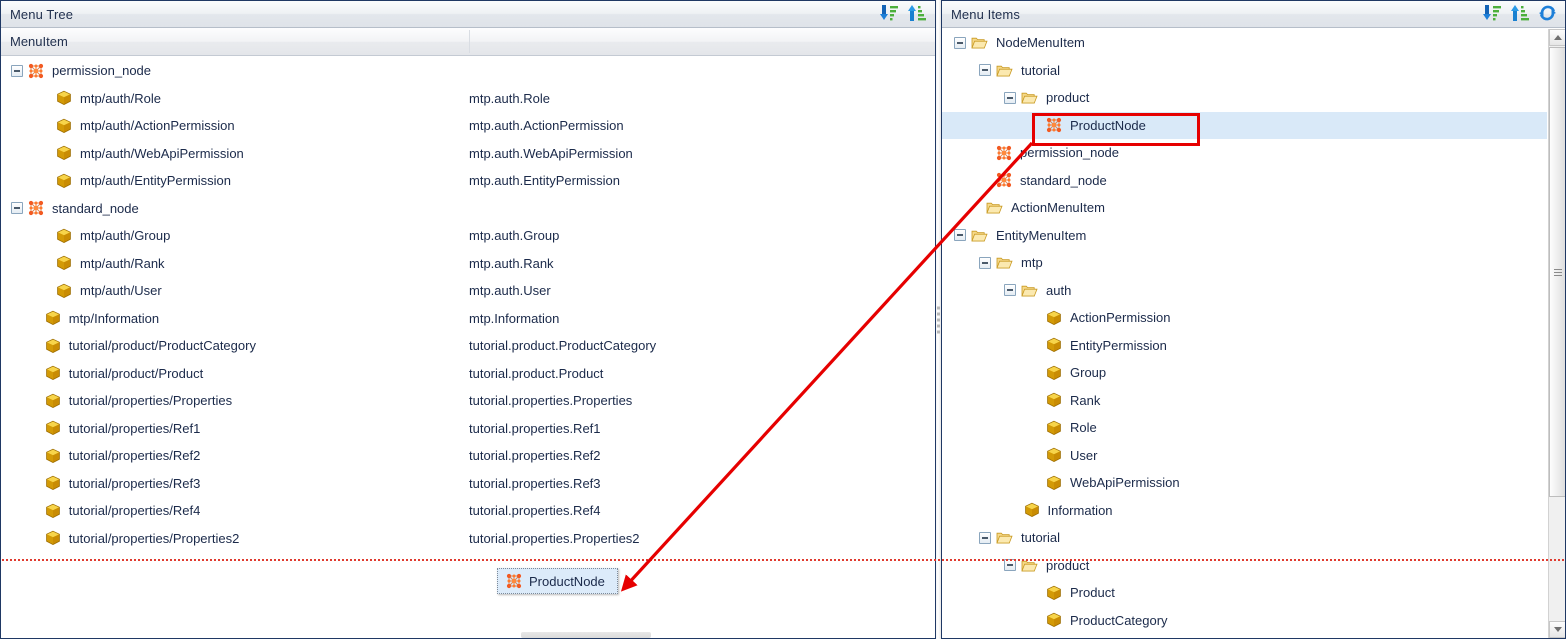 The width and height of the screenshot is (1566, 639). I want to click on menu-tree-row: standard_node, so click(468, 209).